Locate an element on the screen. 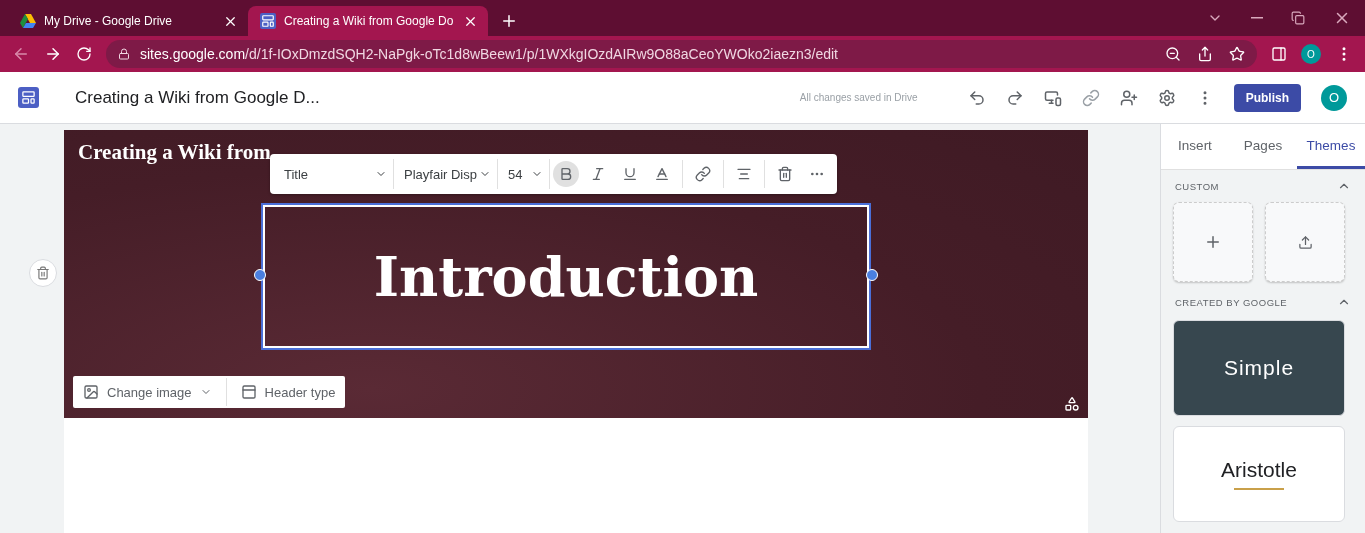 The height and width of the screenshot is (533, 1365). back-icon is located at coordinates (21, 54).